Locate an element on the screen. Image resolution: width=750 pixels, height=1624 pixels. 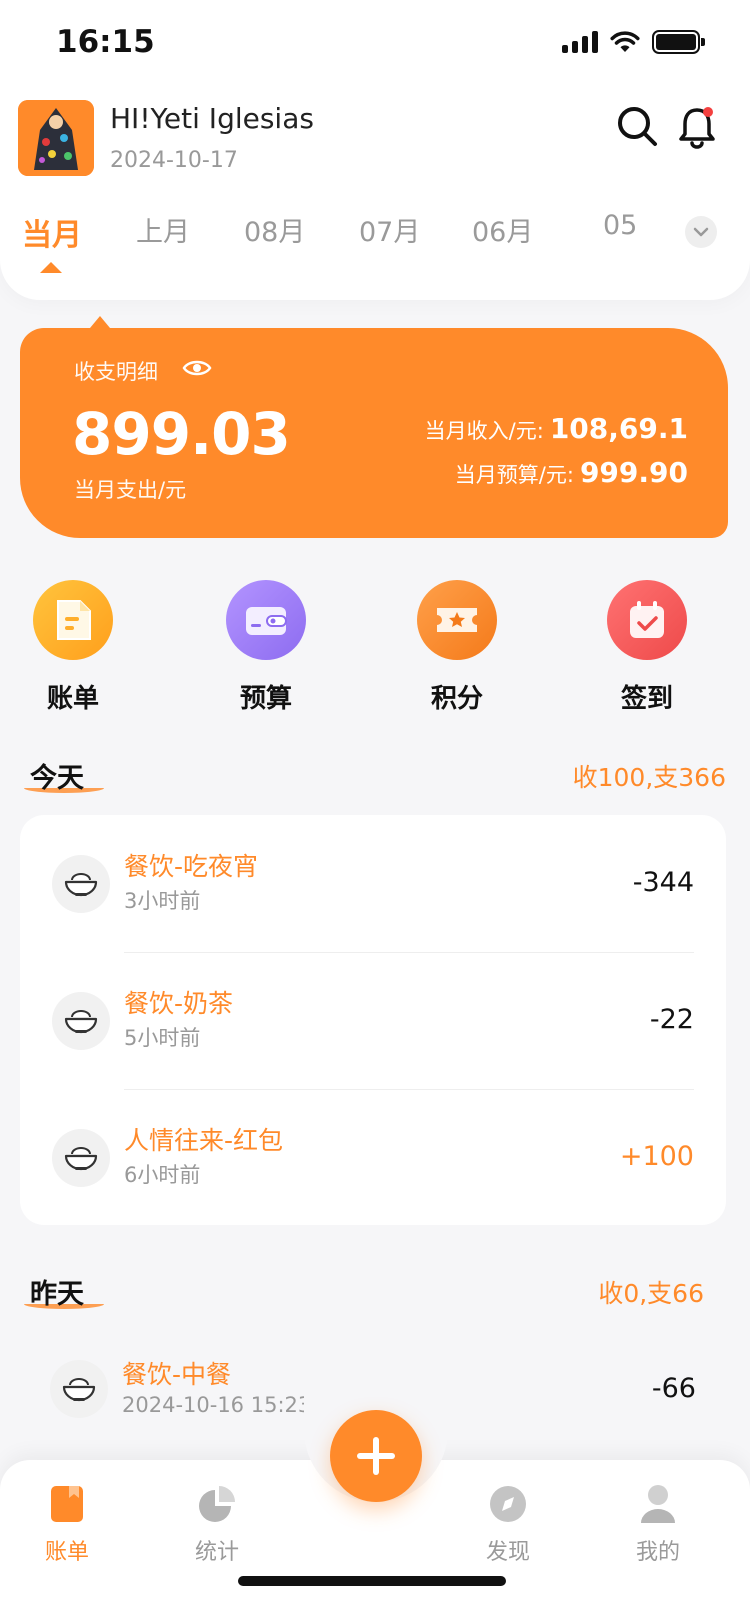
yesterday-summary: 收0,支66 is located at coordinates (651, 1293).